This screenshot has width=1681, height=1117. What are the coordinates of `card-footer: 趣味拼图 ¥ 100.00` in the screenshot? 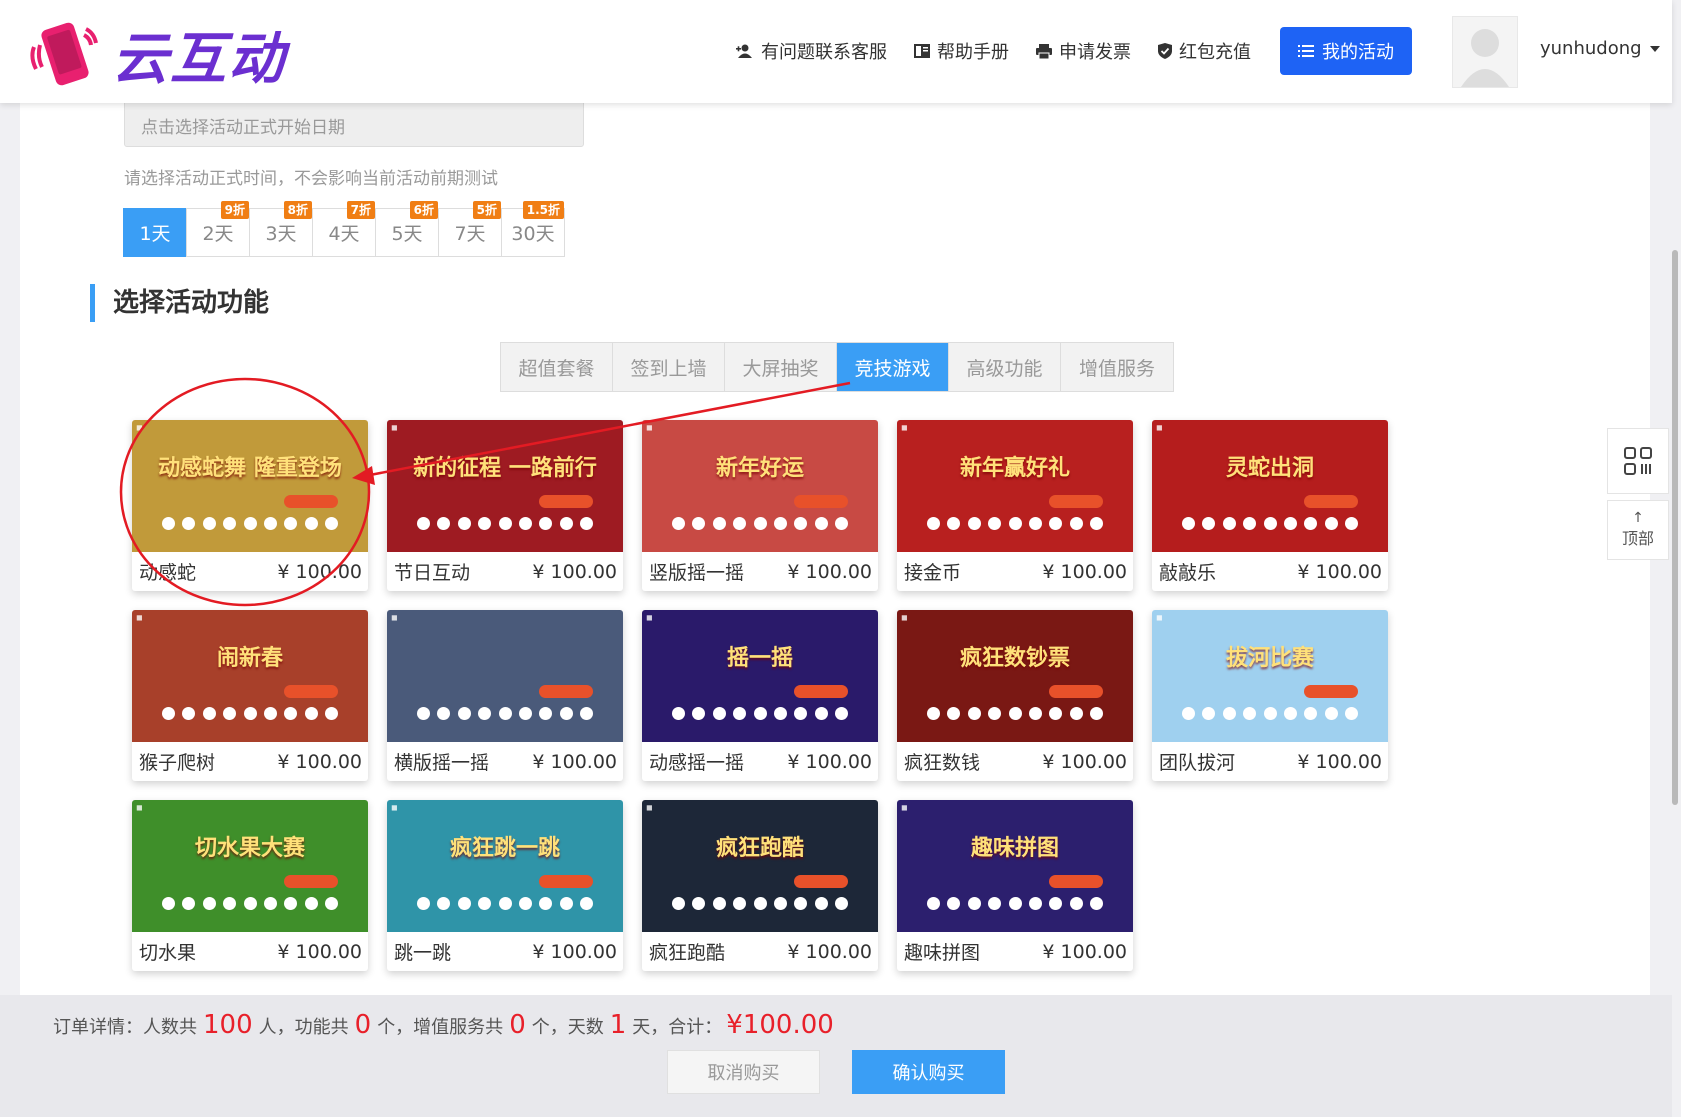 It's located at (1015, 951).